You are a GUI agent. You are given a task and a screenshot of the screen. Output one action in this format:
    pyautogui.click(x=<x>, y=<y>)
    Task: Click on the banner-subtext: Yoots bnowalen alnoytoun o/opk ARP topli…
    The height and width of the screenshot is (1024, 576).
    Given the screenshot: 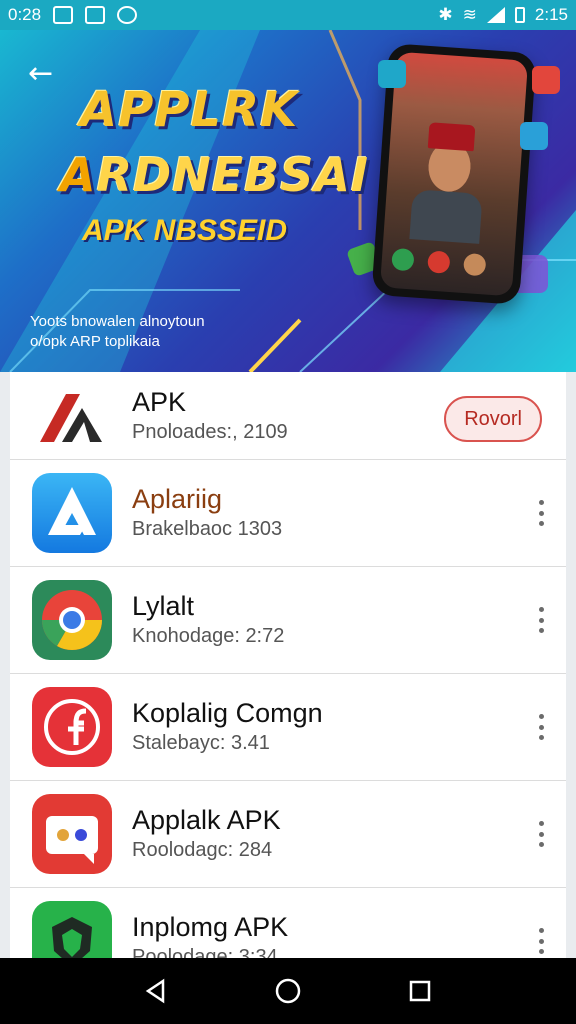 What is the action you would take?
    pyautogui.click(x=117, y=332)
    